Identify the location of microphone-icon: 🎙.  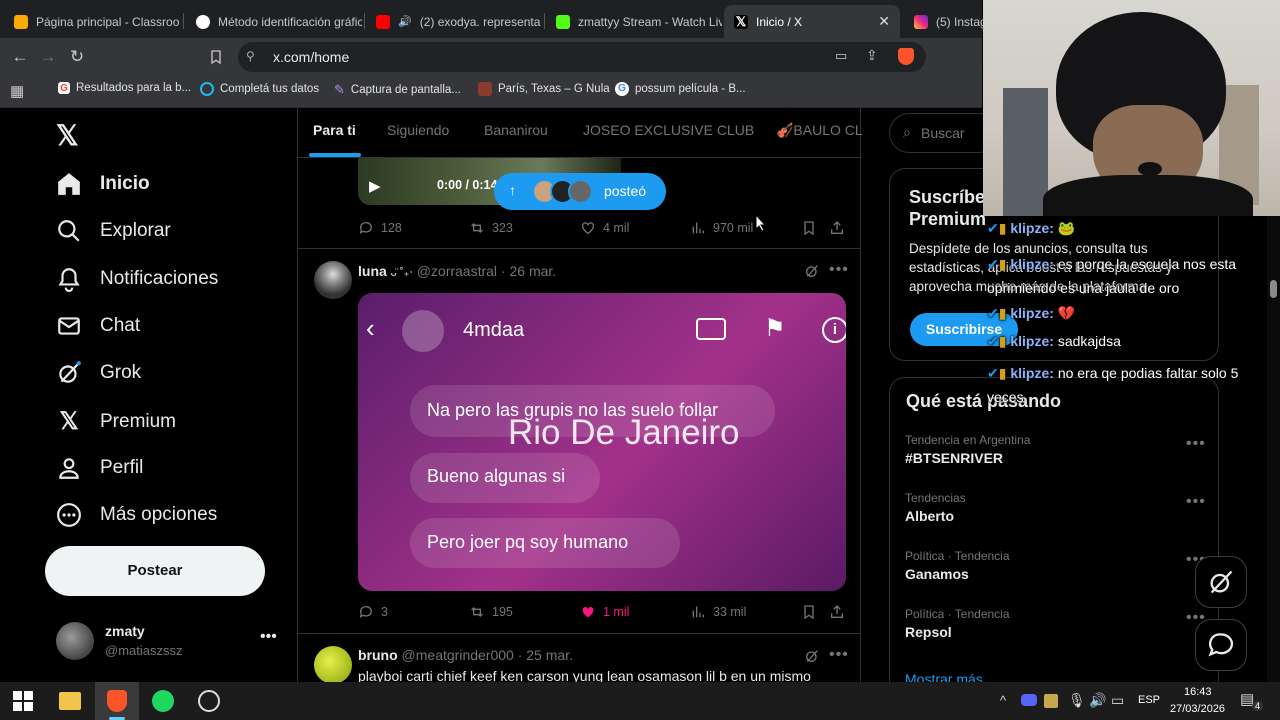
(1077, 700).